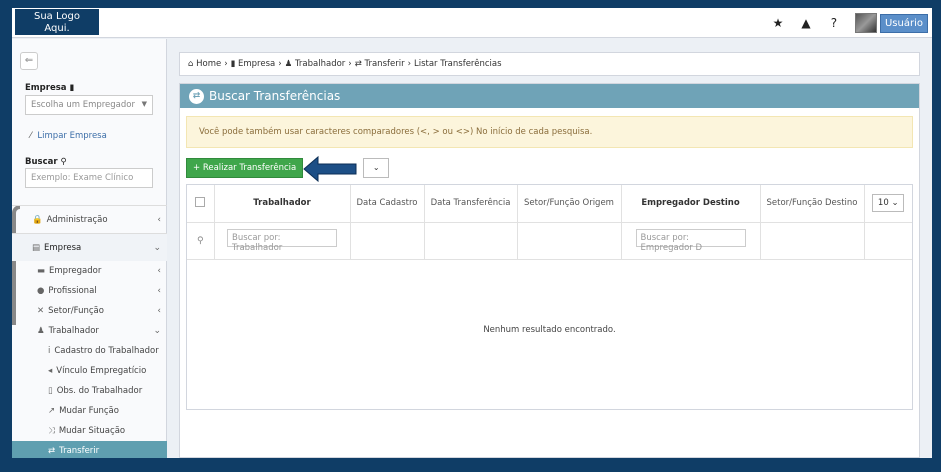 The height and width of the screenshot is (472, 941). Describe the element at coordinates (29, 61) in the screenshot. I see `collapse-sidebar-icon: ⇐` at that location.